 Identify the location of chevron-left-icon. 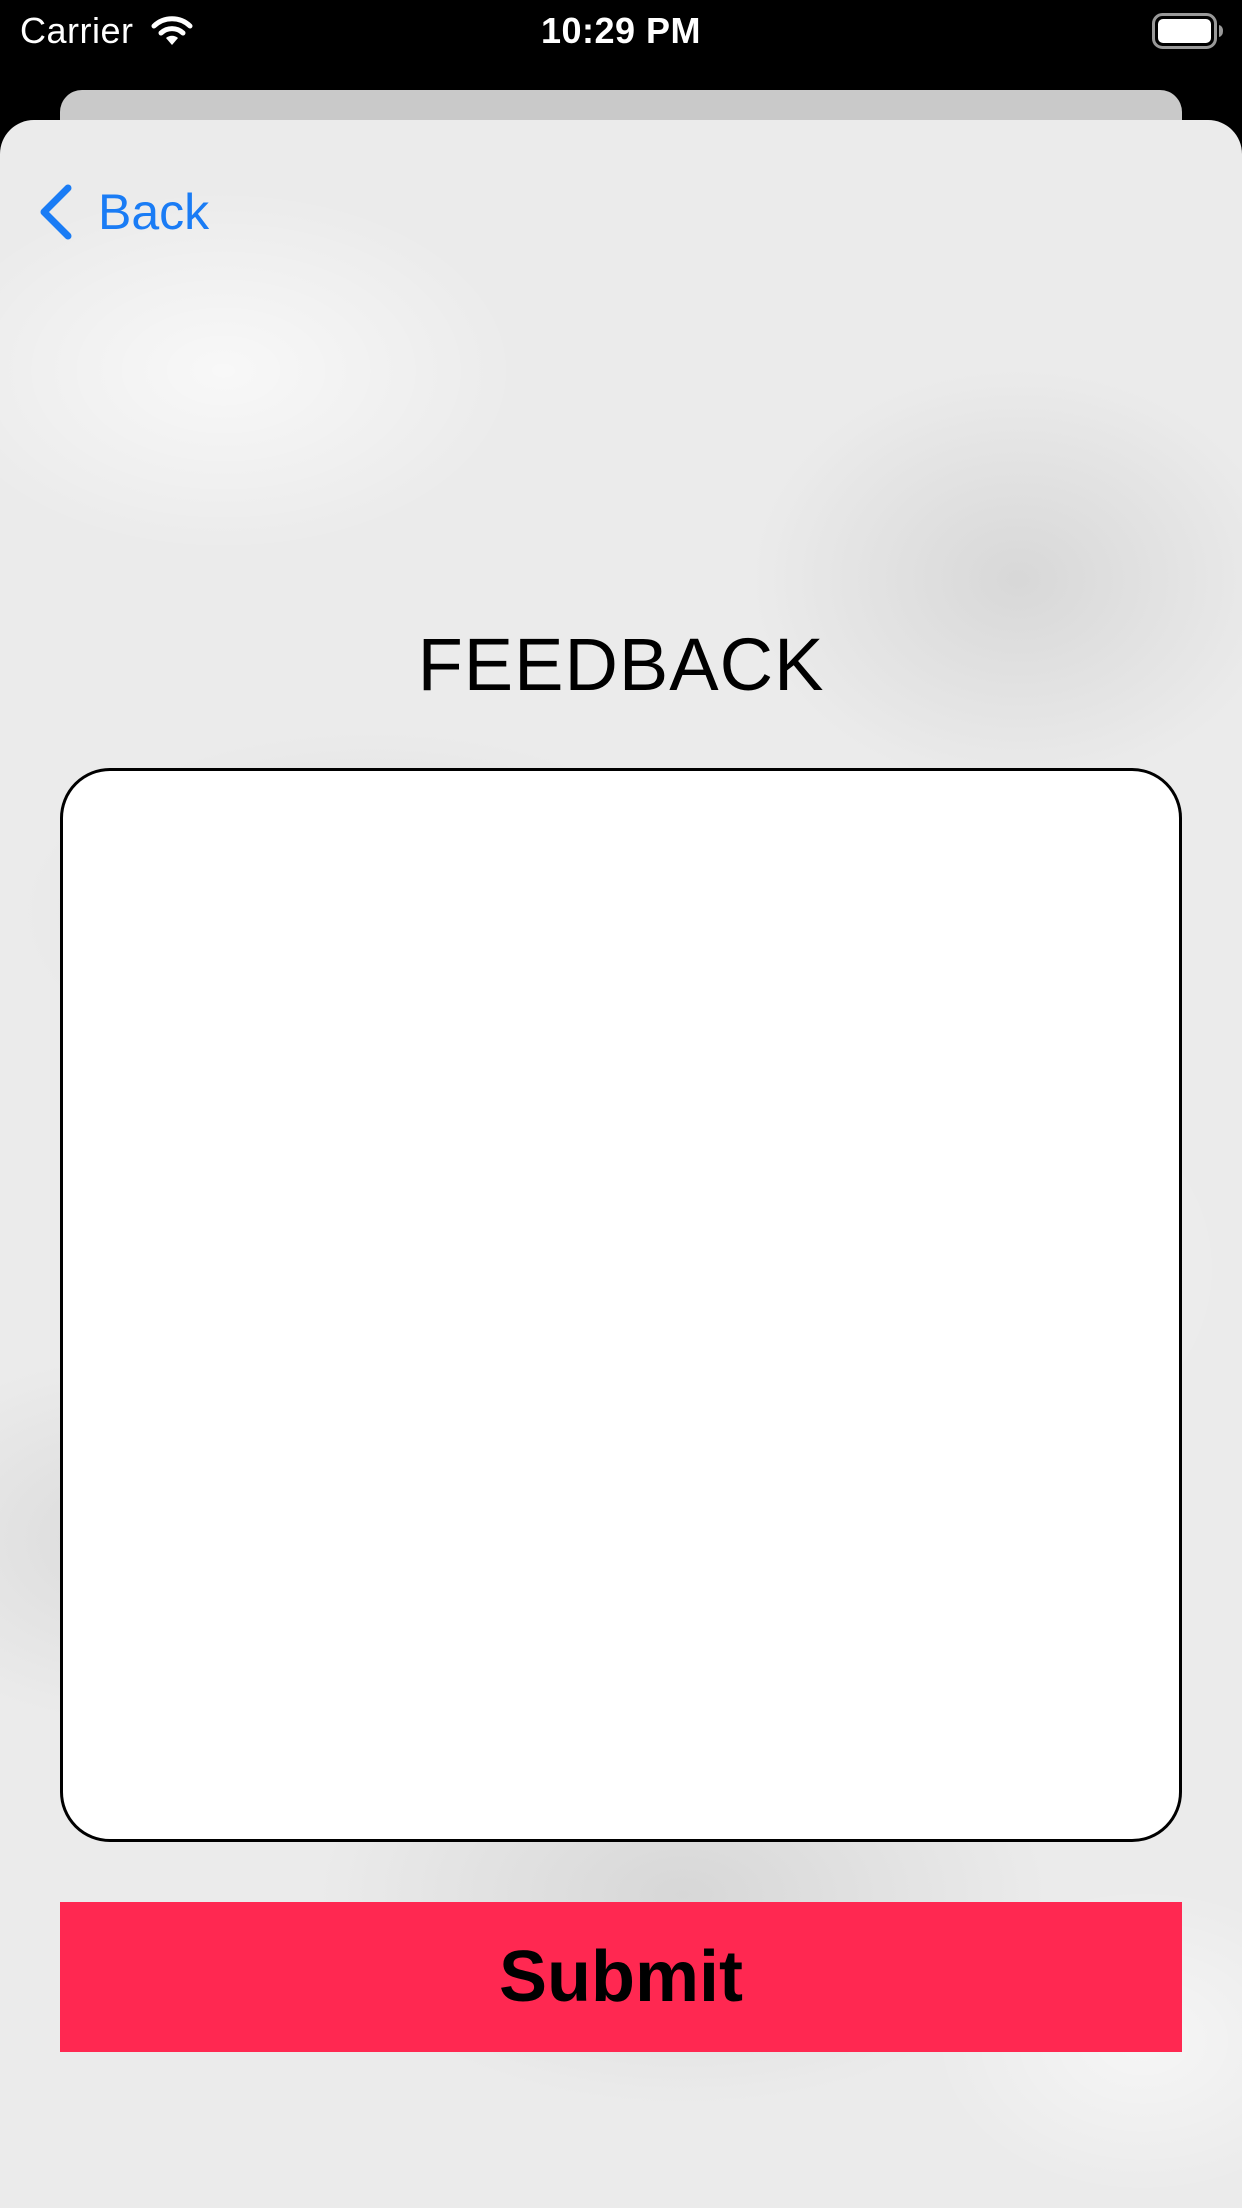
(56, 212).